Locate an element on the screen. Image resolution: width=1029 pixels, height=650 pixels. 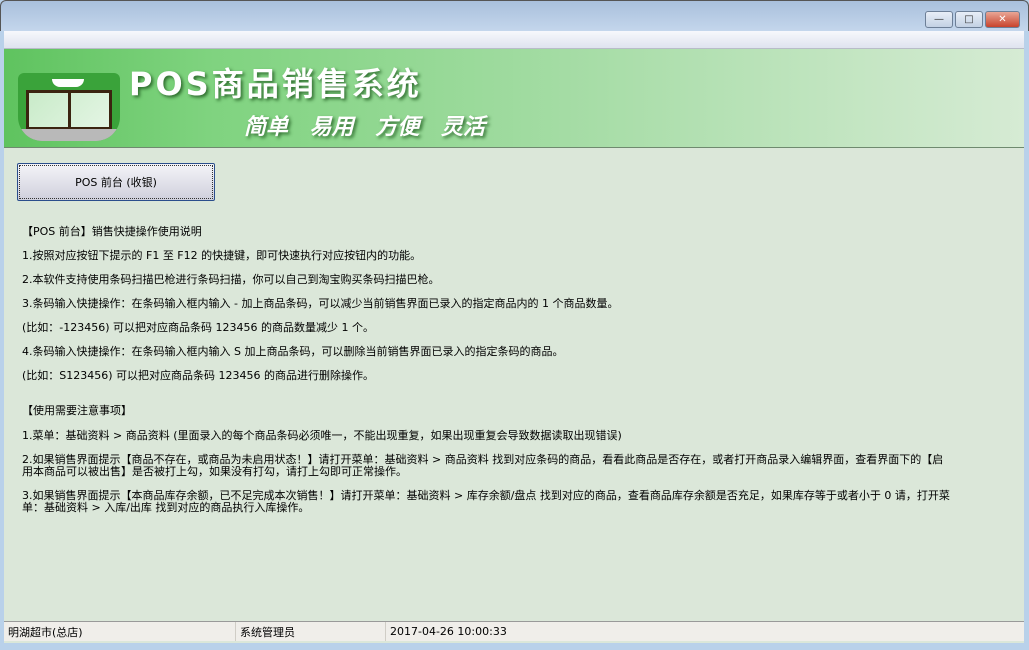
status-bar: 明湖超市(总店) 系统管理员 2017-04-26 10:00:33 is located at coordinates (514, 631).